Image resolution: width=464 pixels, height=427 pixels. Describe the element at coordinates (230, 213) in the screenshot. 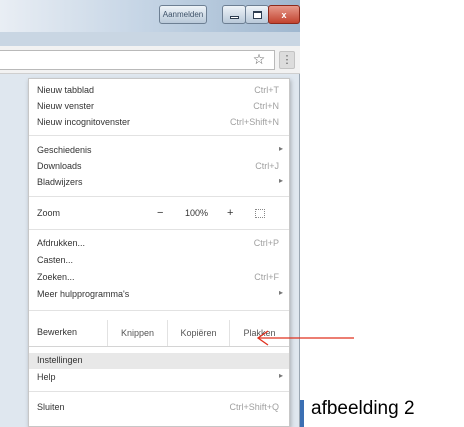

I see `zoom-in-button: +` at that location.